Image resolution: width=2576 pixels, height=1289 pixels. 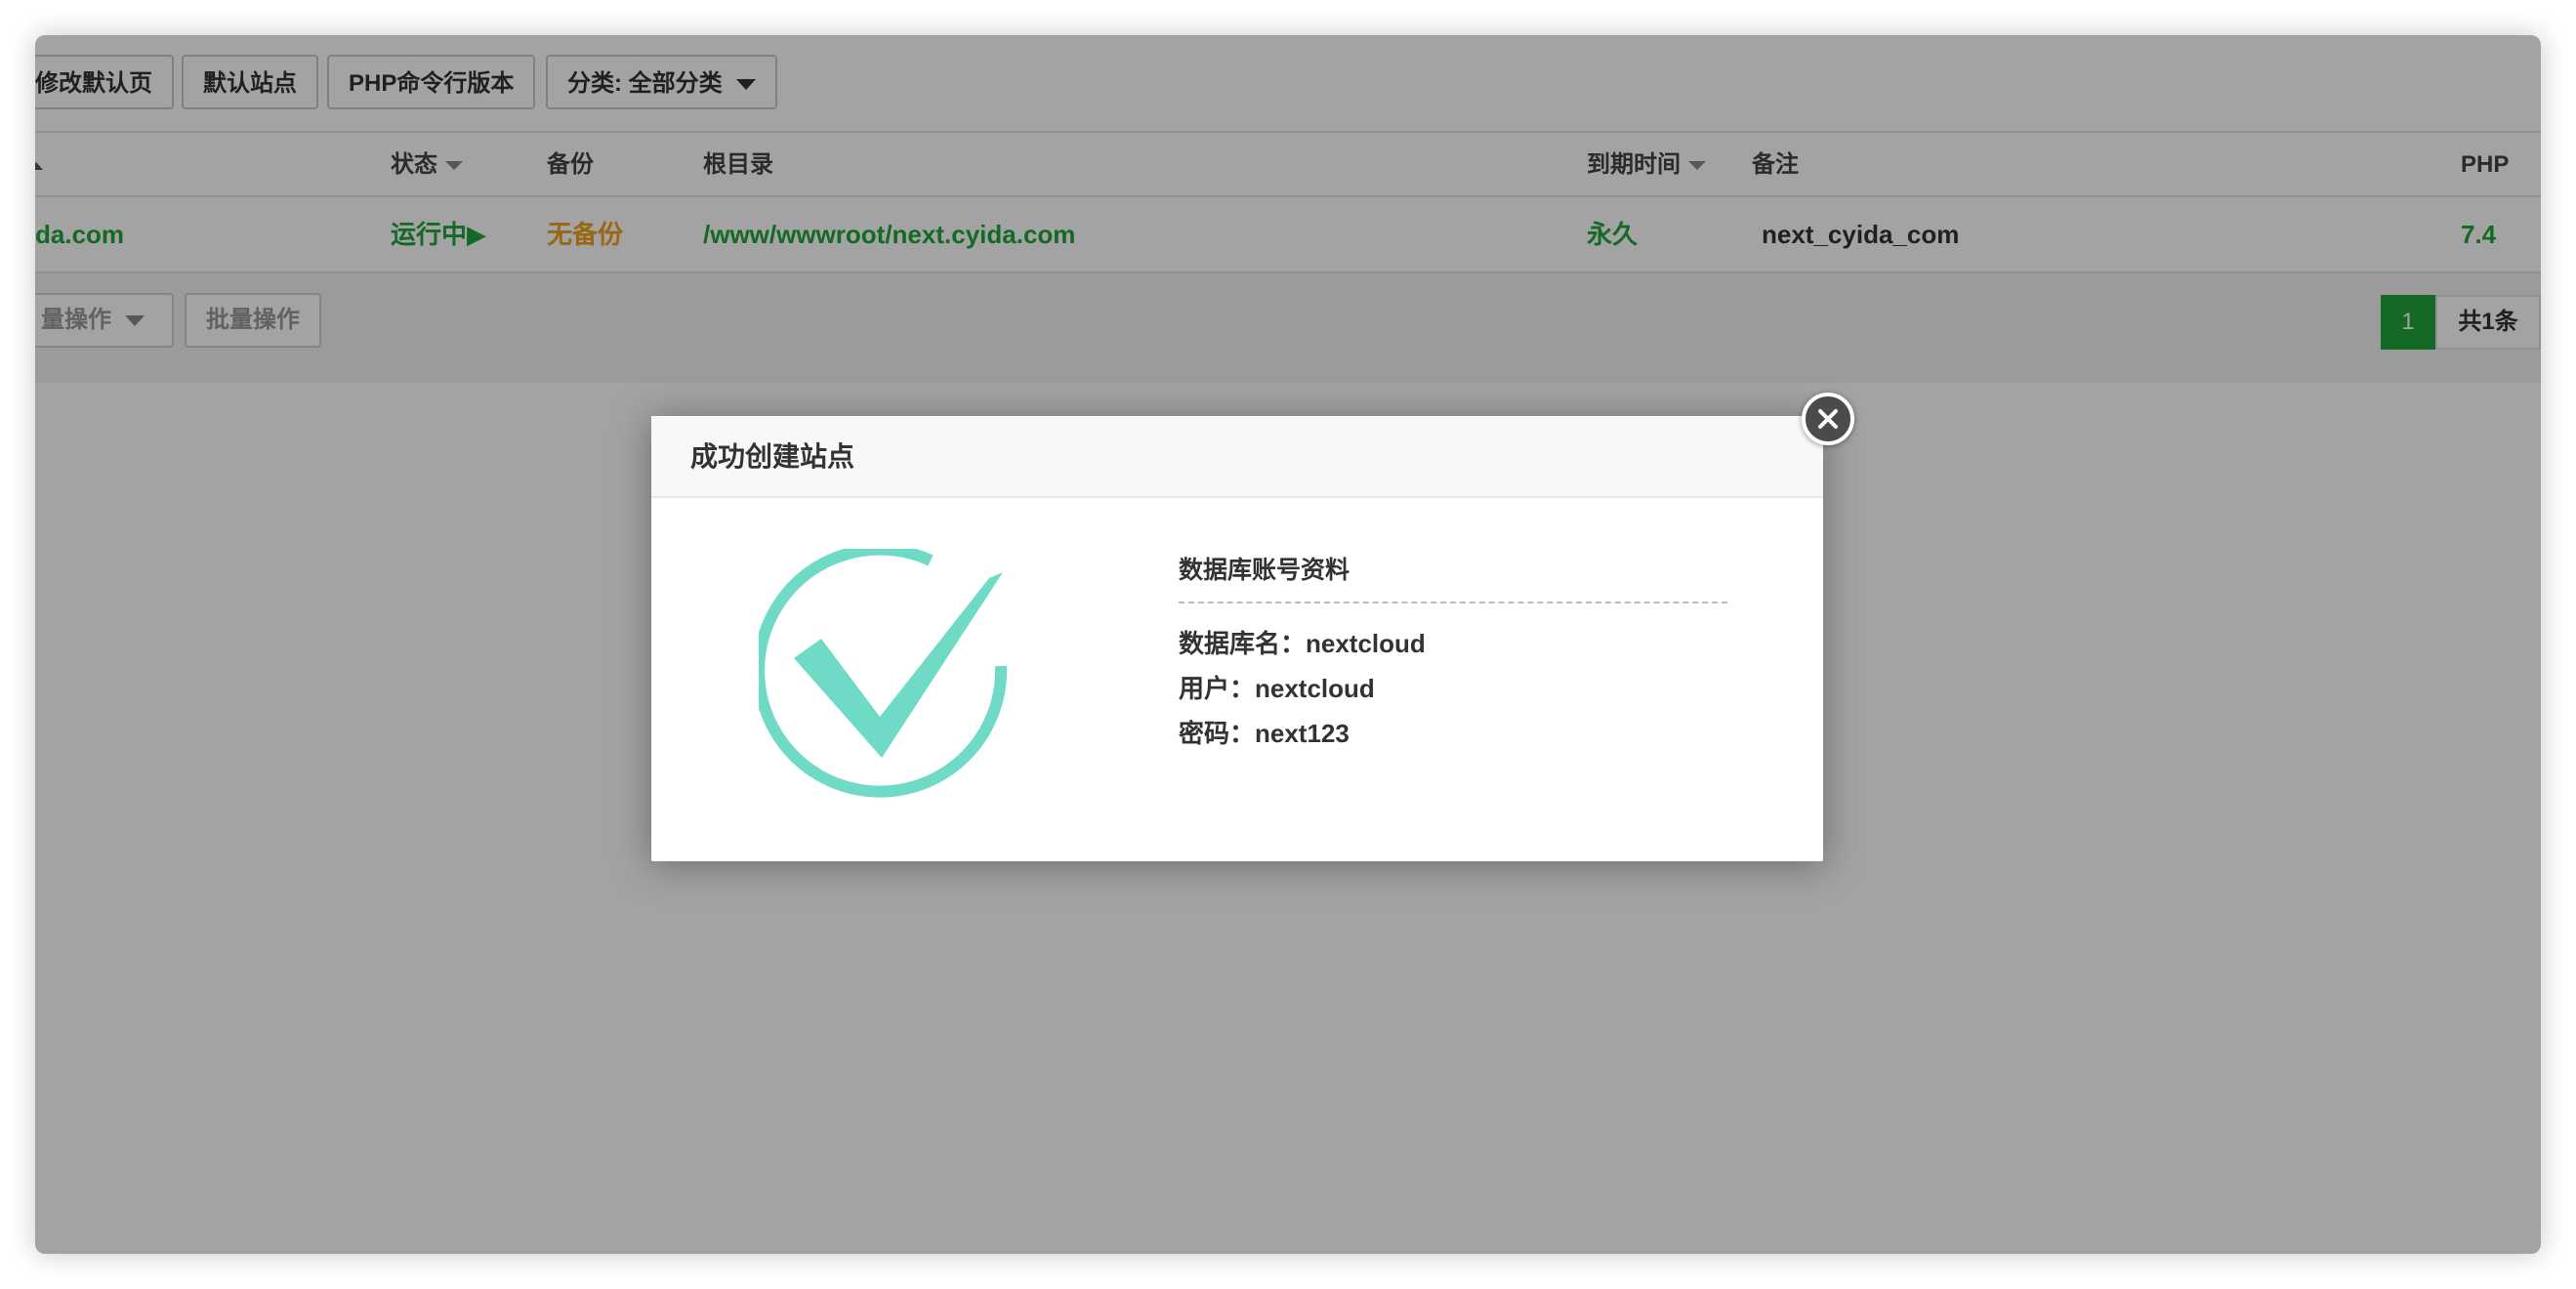 What do you see at coordinates (883, 673) in the screenshot?
I see `check-circle-icon` at bounding box center [883, 673].